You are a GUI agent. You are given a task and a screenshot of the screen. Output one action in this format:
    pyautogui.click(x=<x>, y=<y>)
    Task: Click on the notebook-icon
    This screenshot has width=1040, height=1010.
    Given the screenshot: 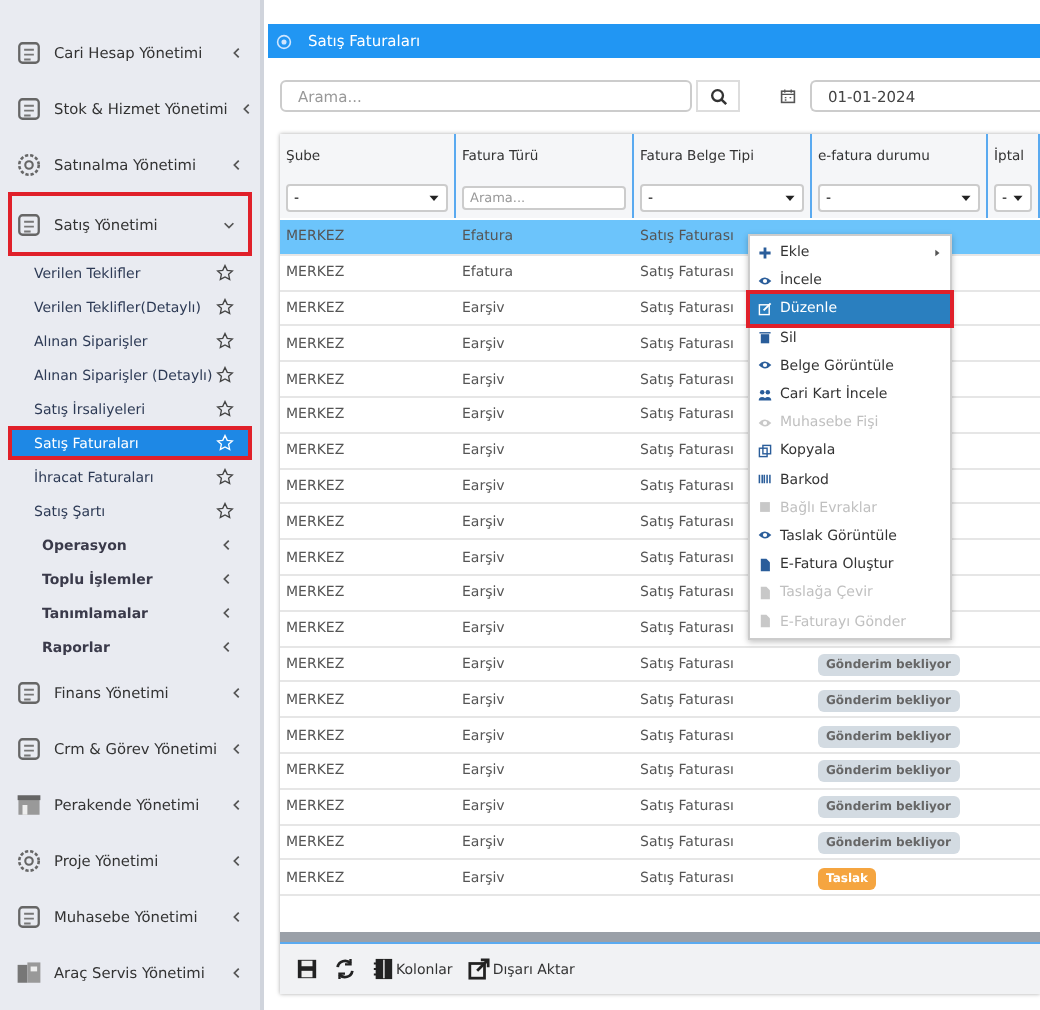 What is the action you would take?
    pyautogui.click(x=383, y=969)
    